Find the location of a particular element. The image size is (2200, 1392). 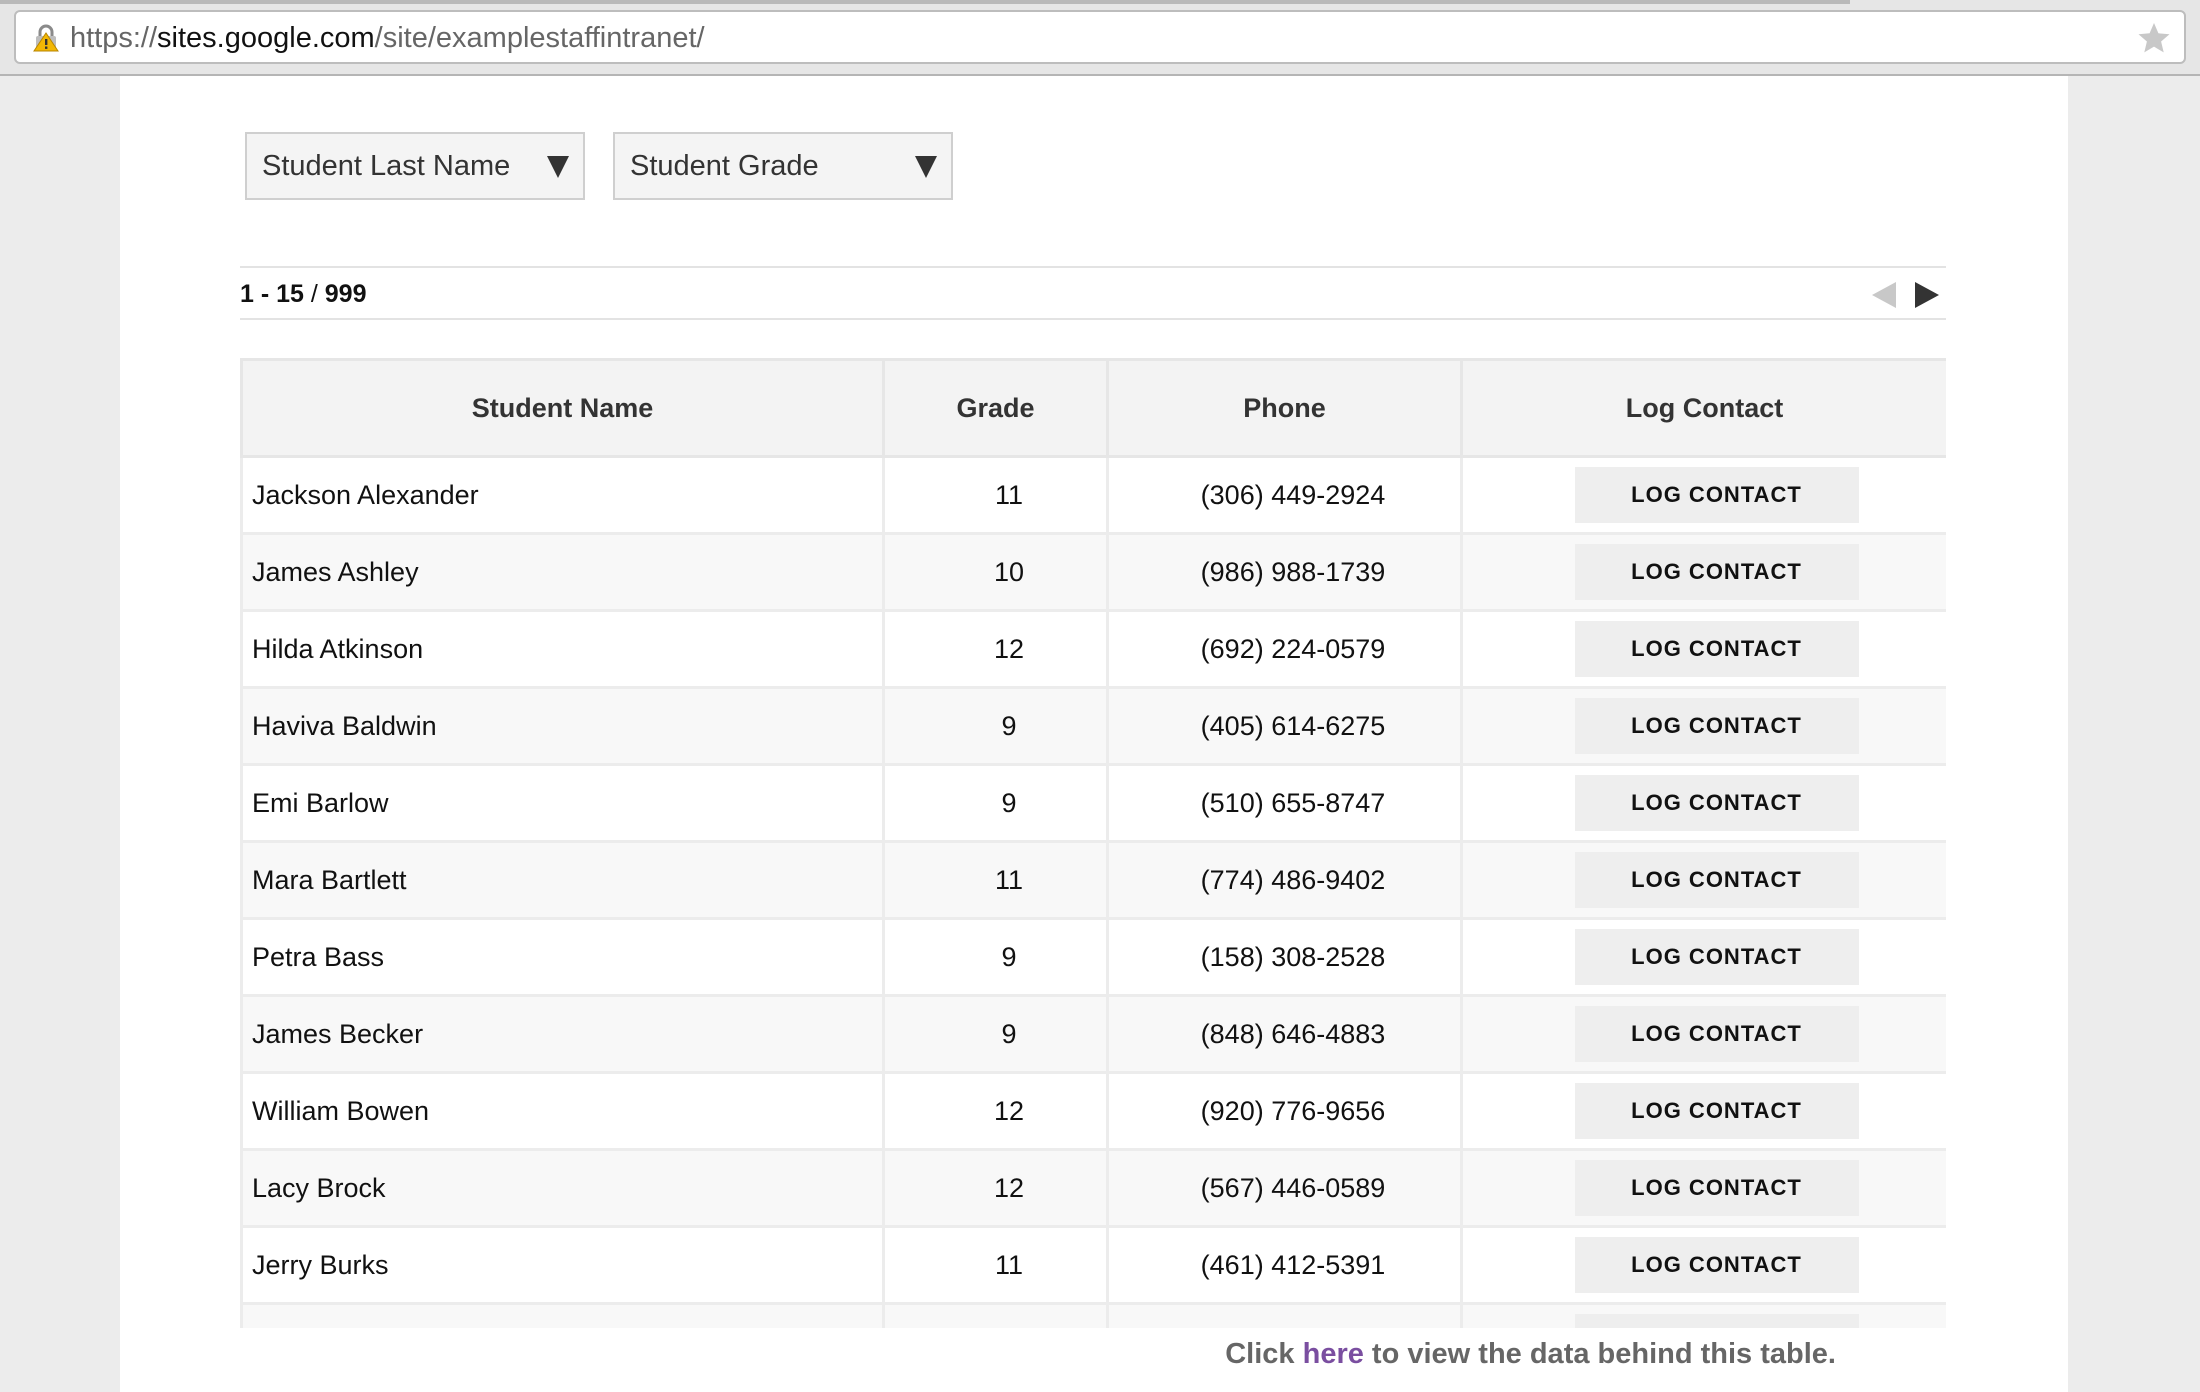

log-contact-cell is located at coordinates (1703, 1315).